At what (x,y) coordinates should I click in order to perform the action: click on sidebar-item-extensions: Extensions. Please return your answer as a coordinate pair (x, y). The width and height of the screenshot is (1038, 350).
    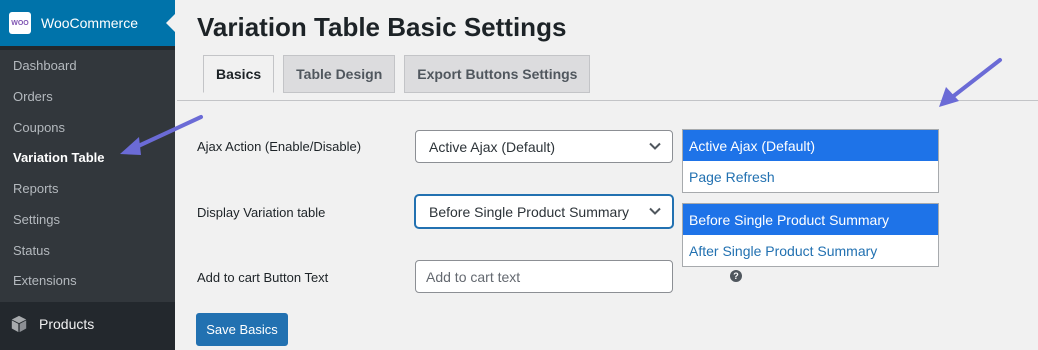
    Looking at the image, I should click on (45, 280).